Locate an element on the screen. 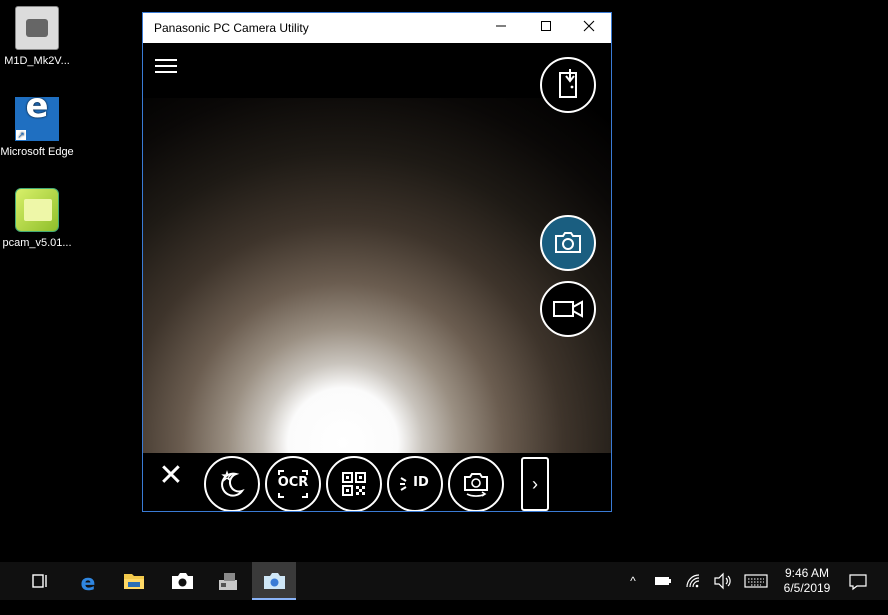  taskbar-app is located at coordinates (228, 581).